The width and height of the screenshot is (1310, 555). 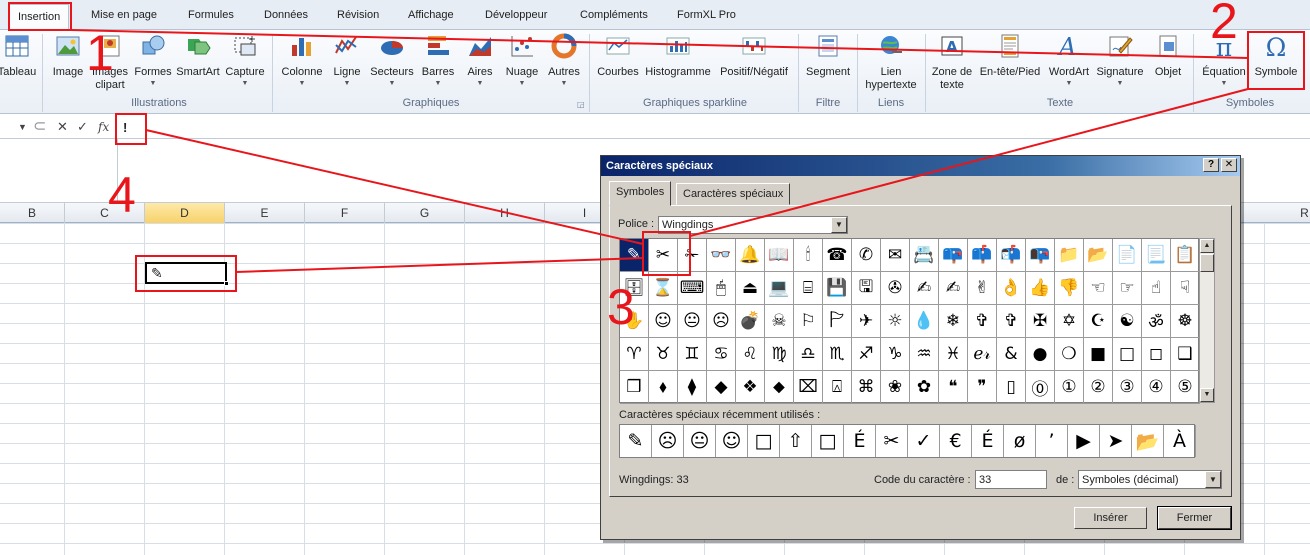 I want to click on symbol-cell: ✌, so click(x=982, y=288).